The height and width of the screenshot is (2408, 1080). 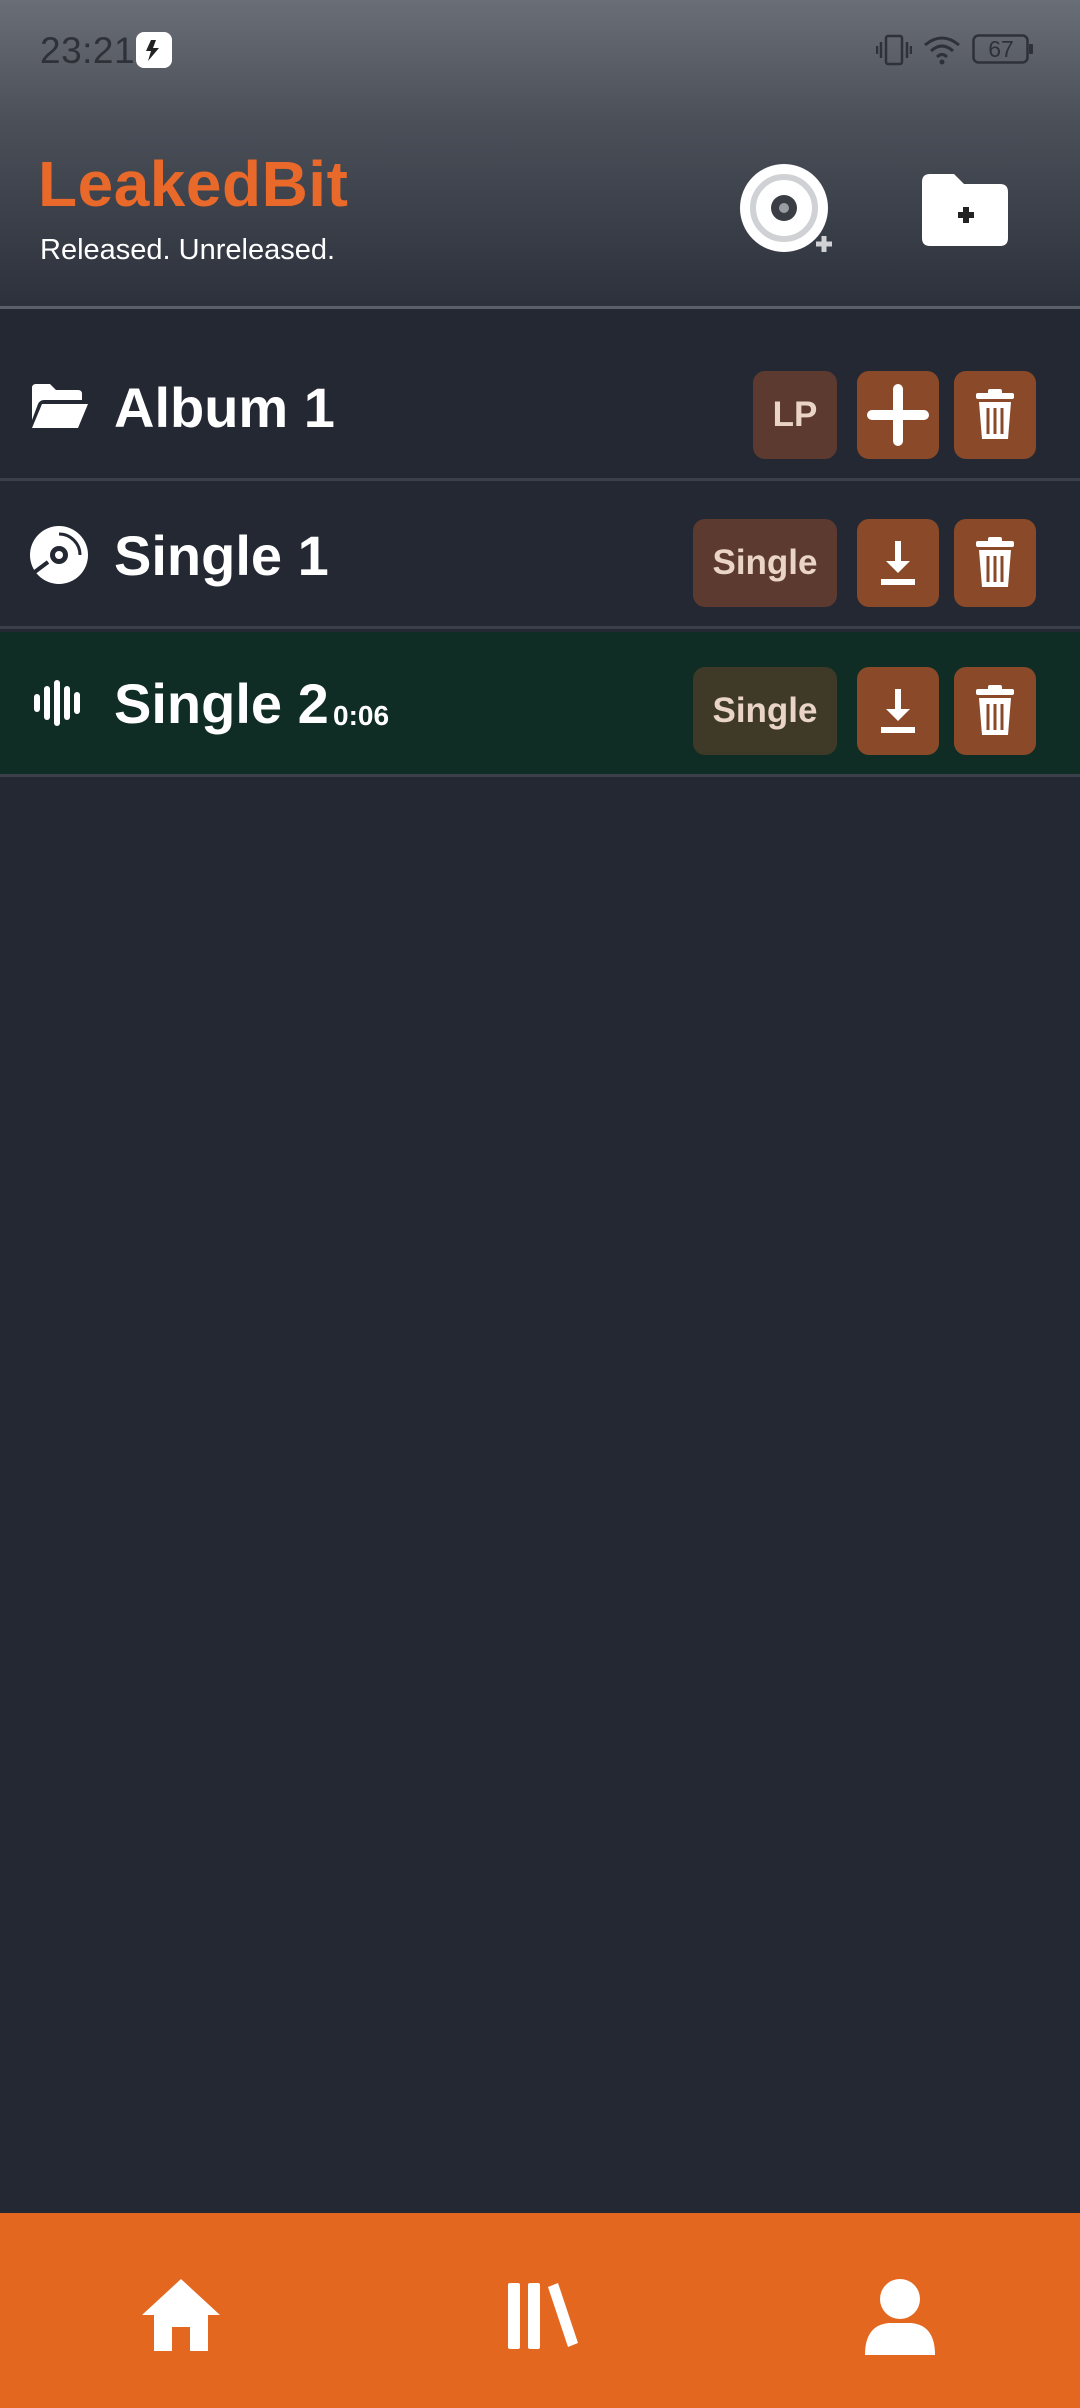 What do you see at coordinates (221, 555) in the screenshot?
I see `item-title: Single 1` at bounding box center [221, 555].